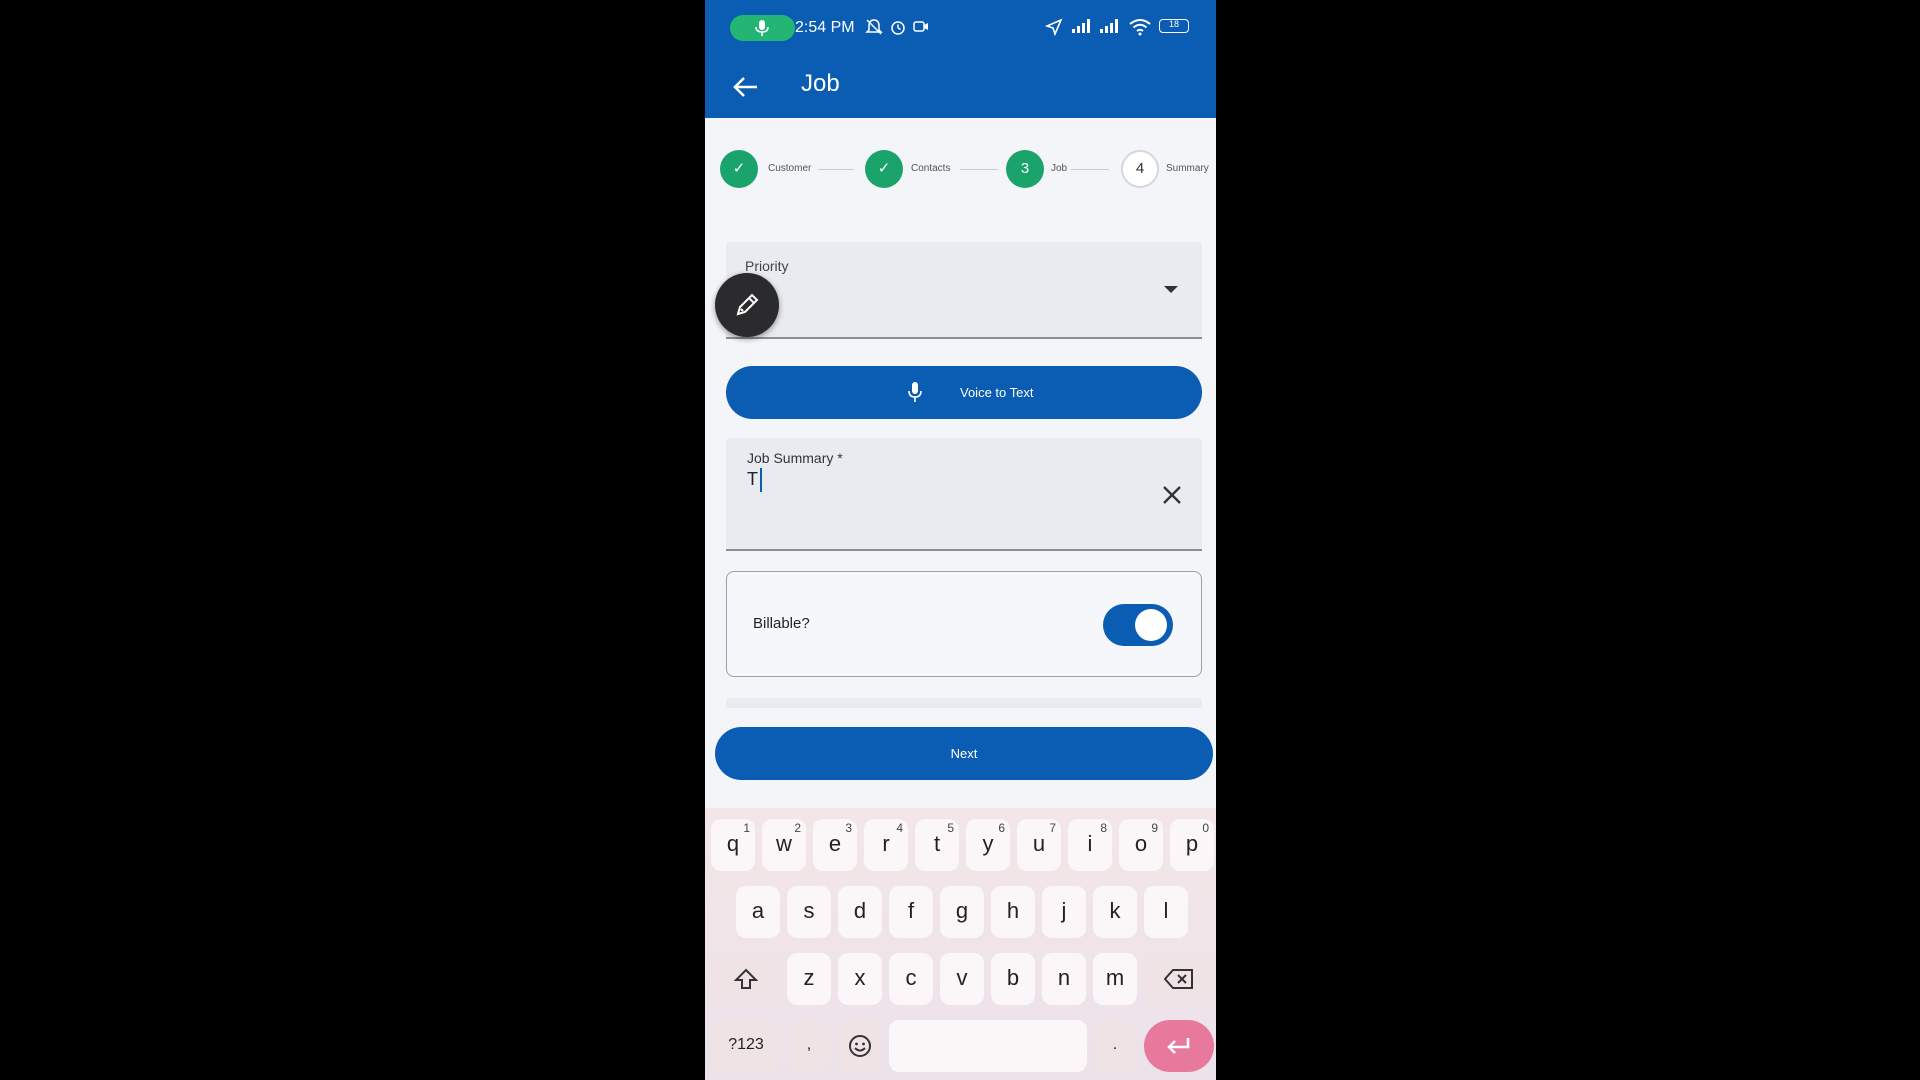 This screenshot has height=1080, width=1920. Describe the element at coordinates (988, 1046) in the screenshot. I see `space-key` at that location.